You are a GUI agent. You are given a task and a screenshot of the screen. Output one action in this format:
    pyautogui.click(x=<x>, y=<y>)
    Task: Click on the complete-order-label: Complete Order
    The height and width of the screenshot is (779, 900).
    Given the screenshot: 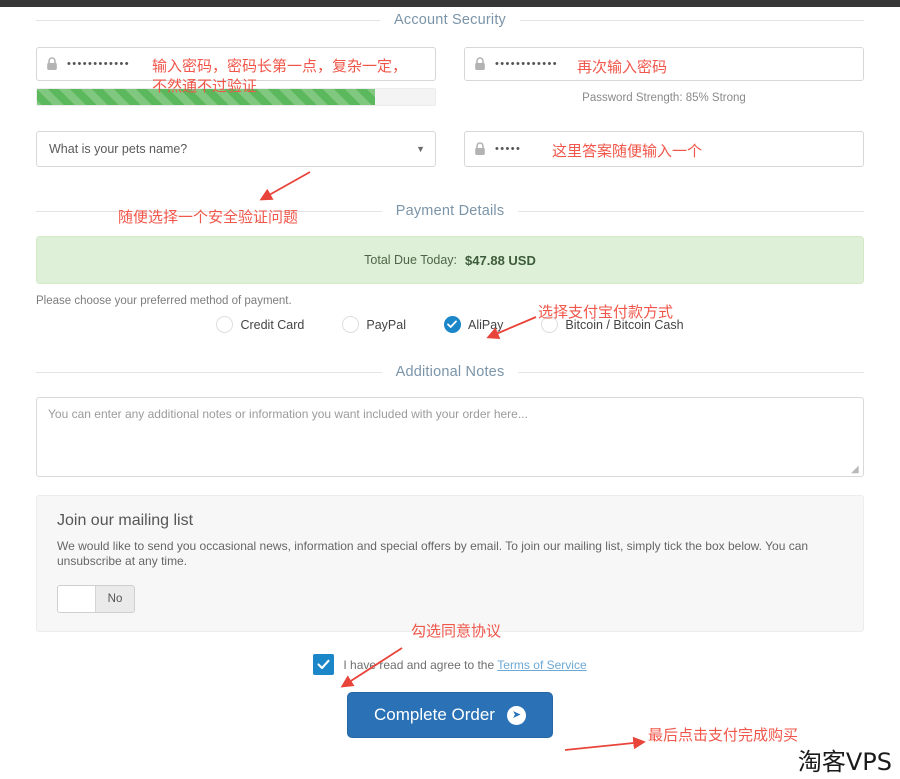 What is the action you would take?
    pyautogui.click(x=434, y=714)
    